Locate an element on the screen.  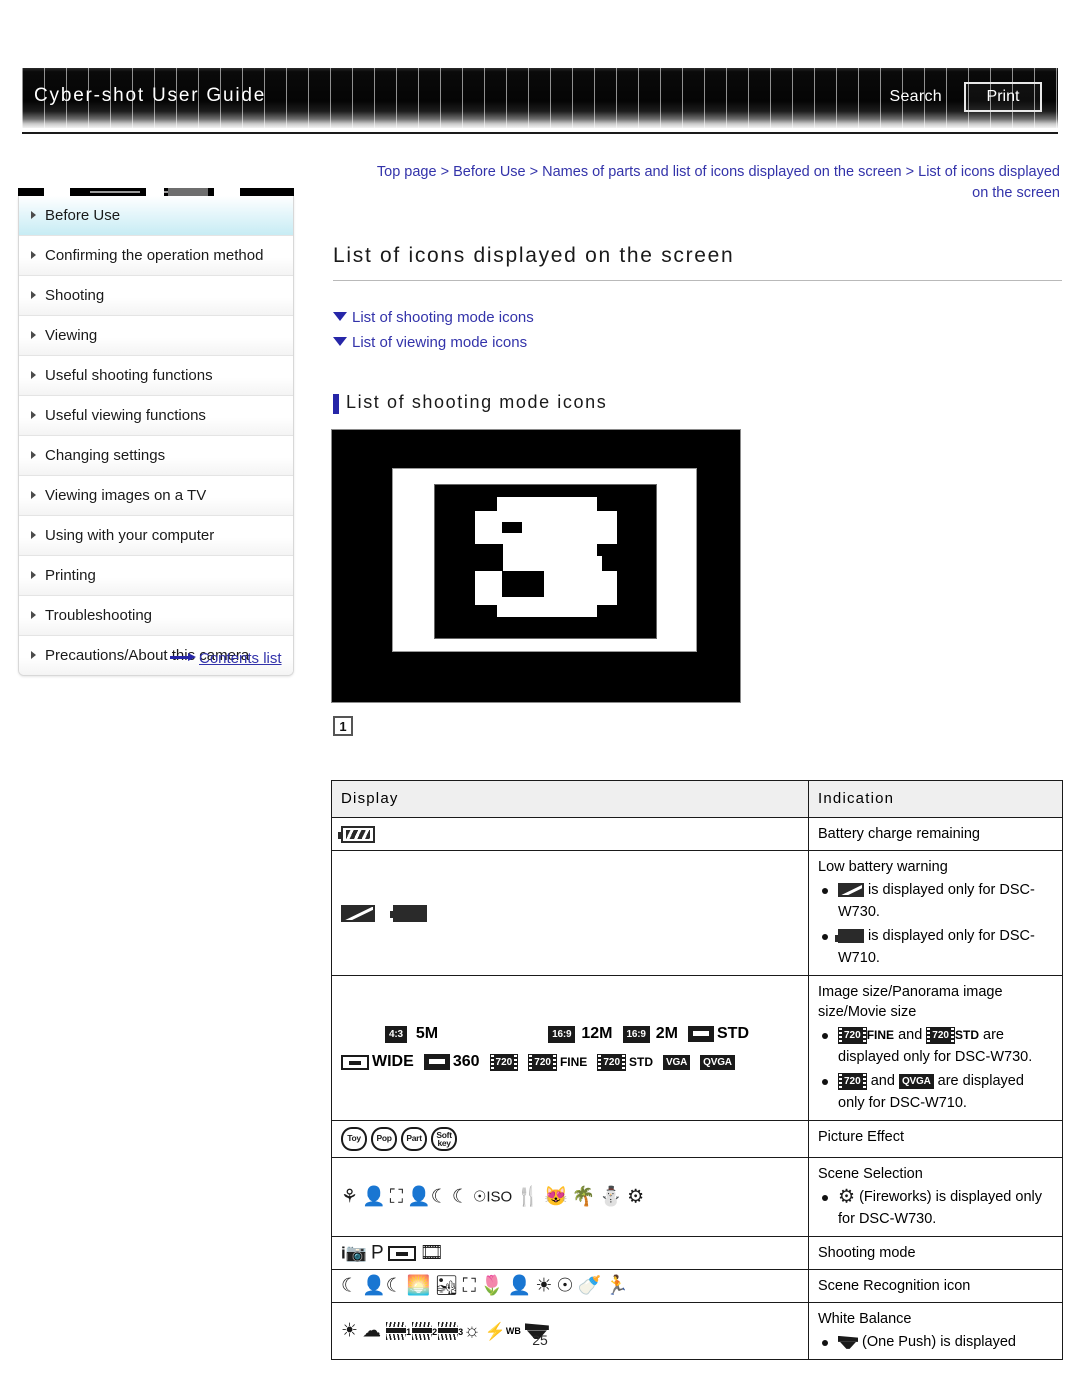
list-item: is displayed only for DSC-W730. is located at coordinates (935, 901).